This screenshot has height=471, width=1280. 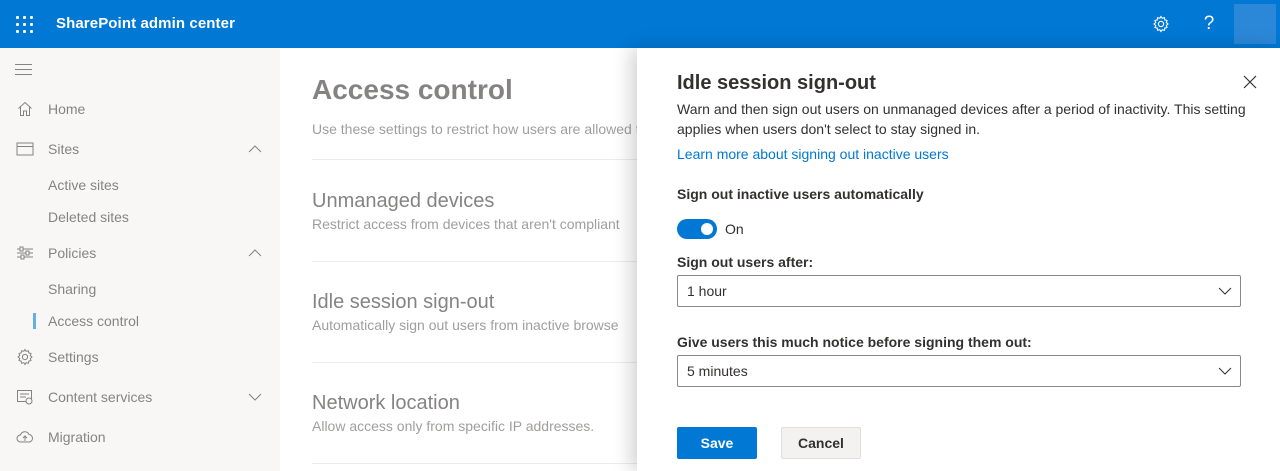 I want to click on gear-icon, so click(x=1161, y=24).